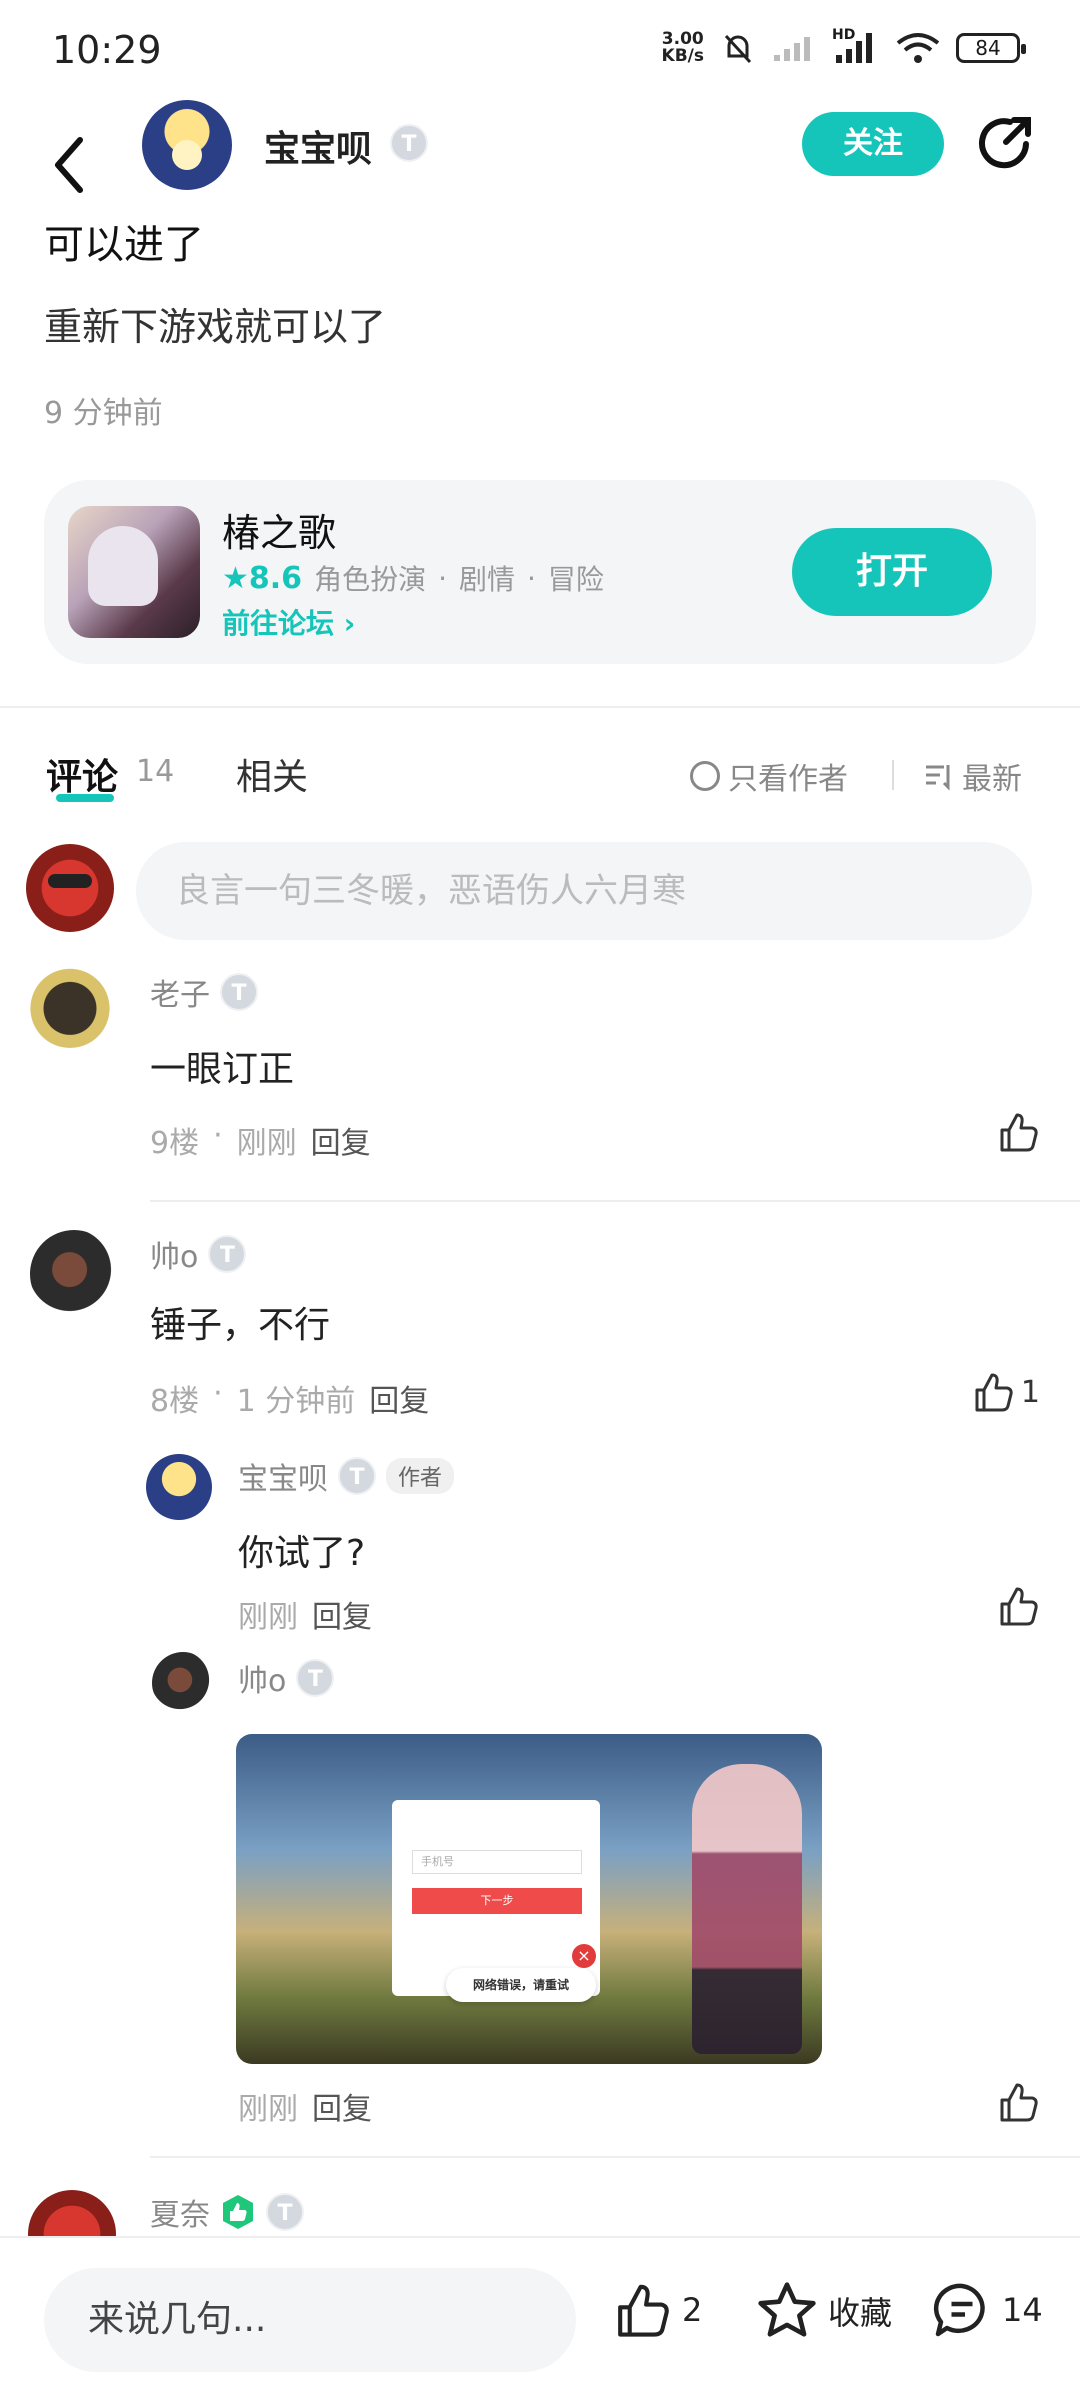 The height and width of the screenshot is (2400, 1080). What do you see at coordinates (973, 776) in the screenshot?
I see `sort-toggle: 最新` at bounding box center [973, 776].